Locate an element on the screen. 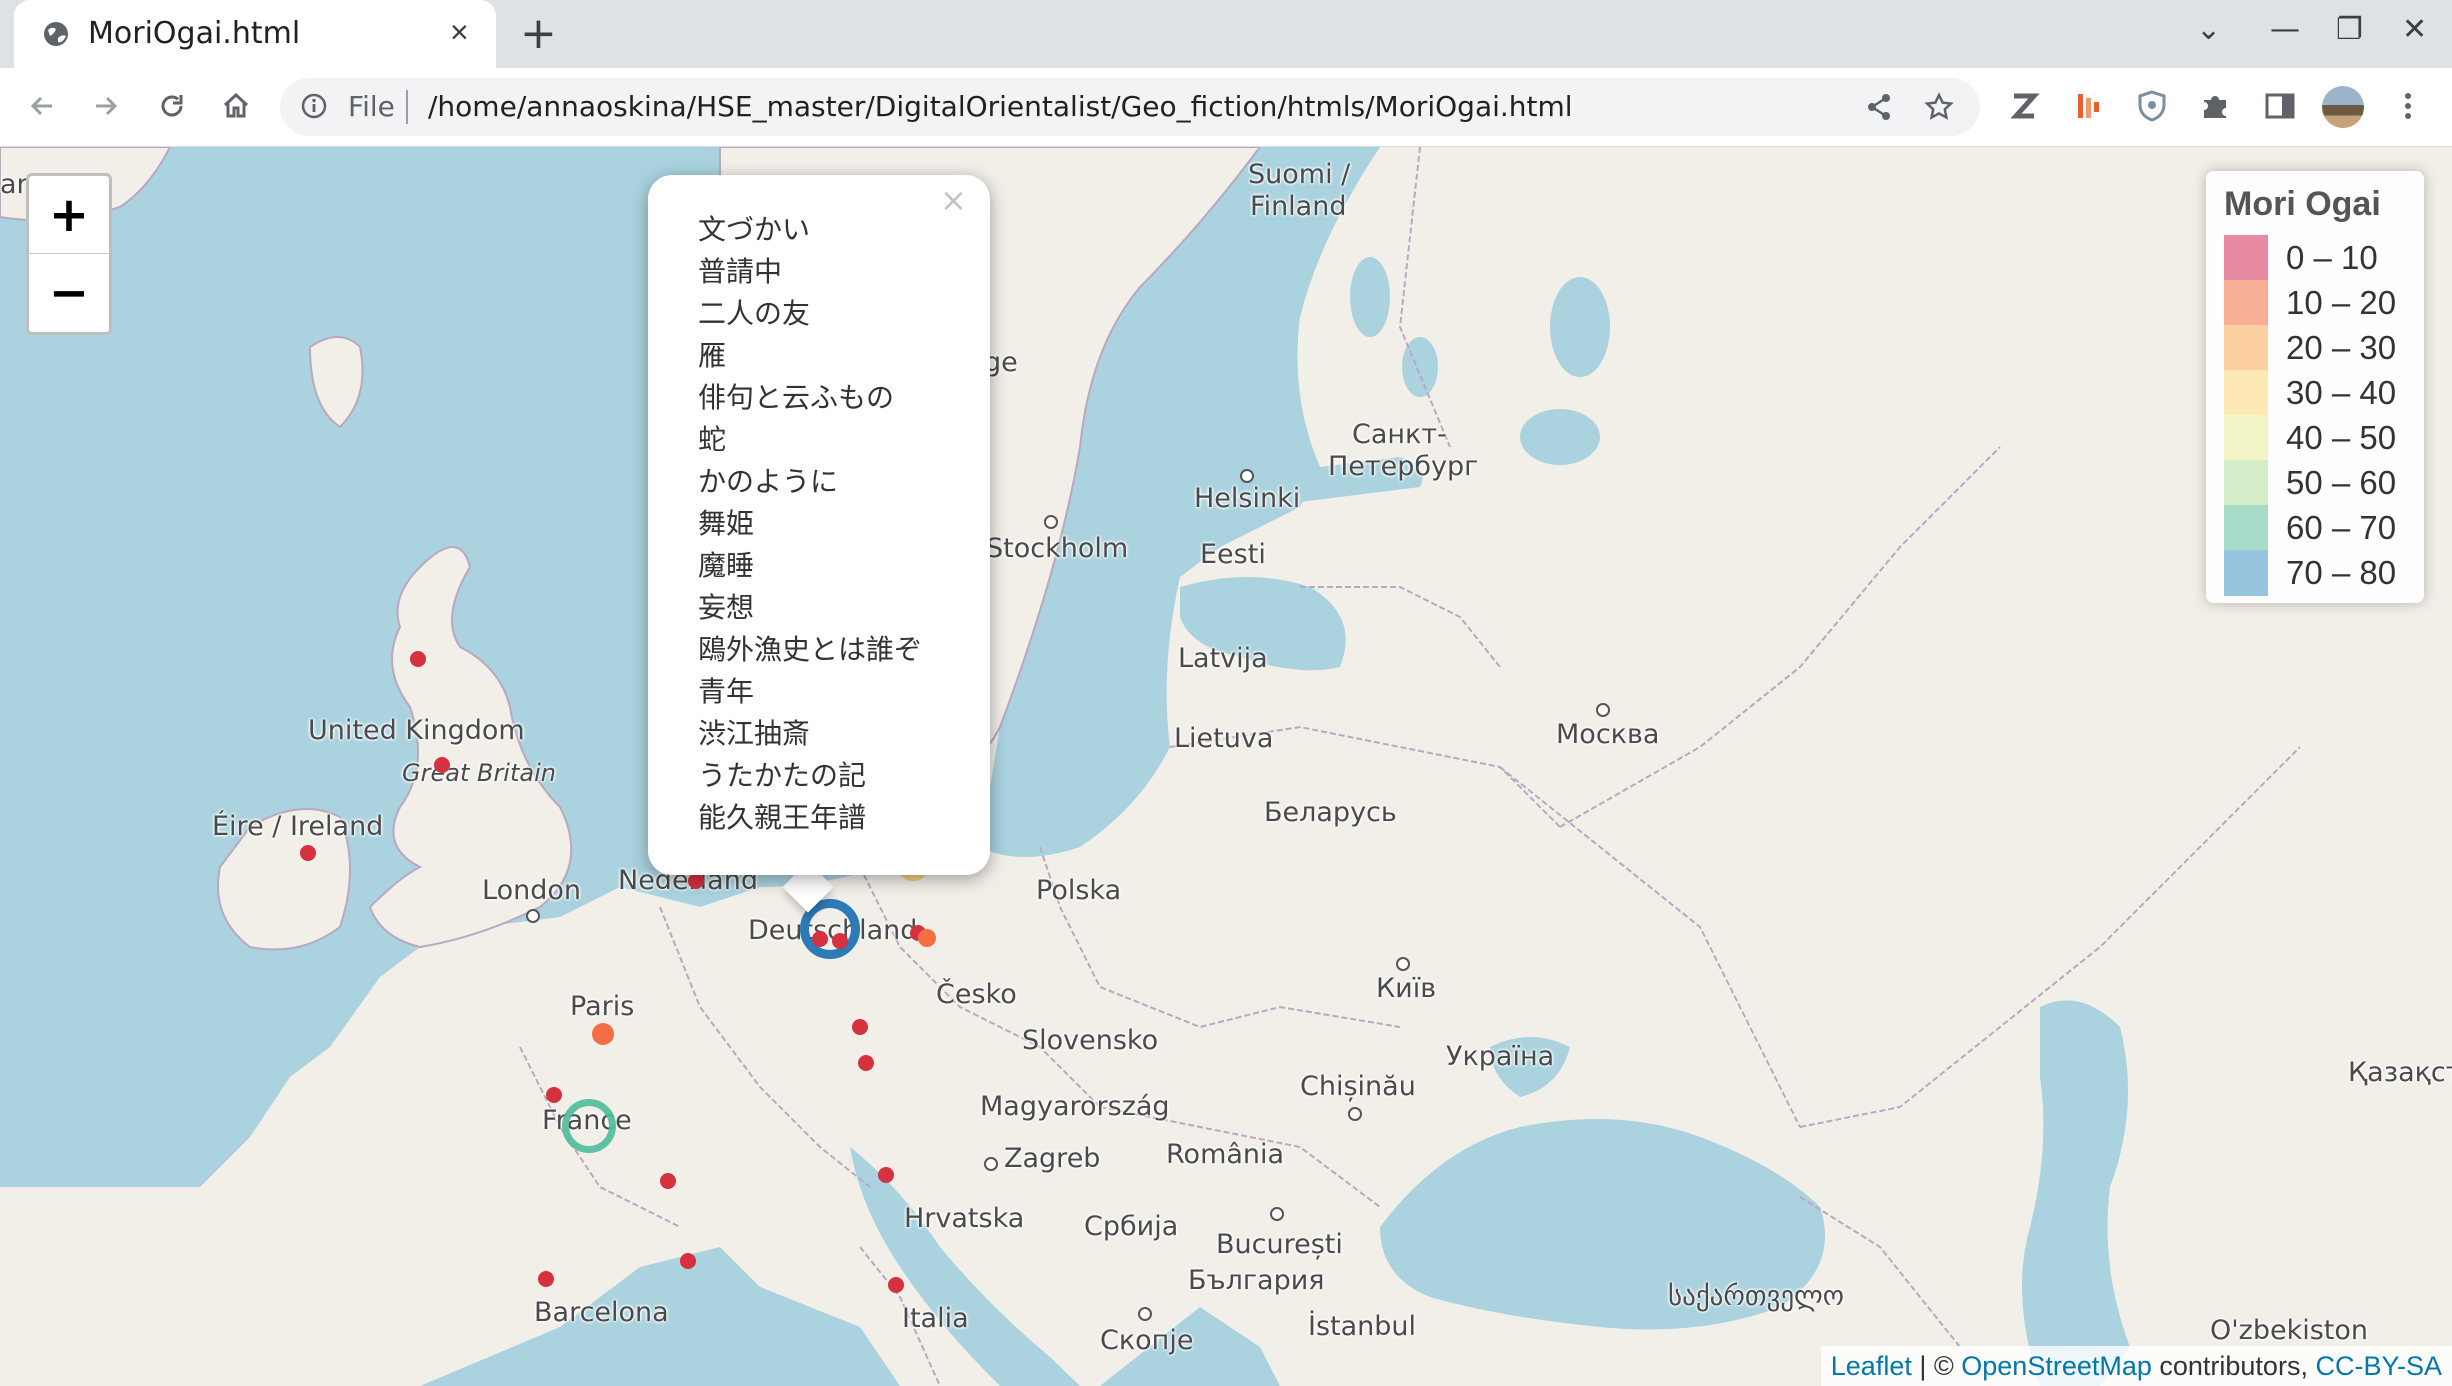  browser-tab: MoriOgai.html × is located at coordinates (255, 34).